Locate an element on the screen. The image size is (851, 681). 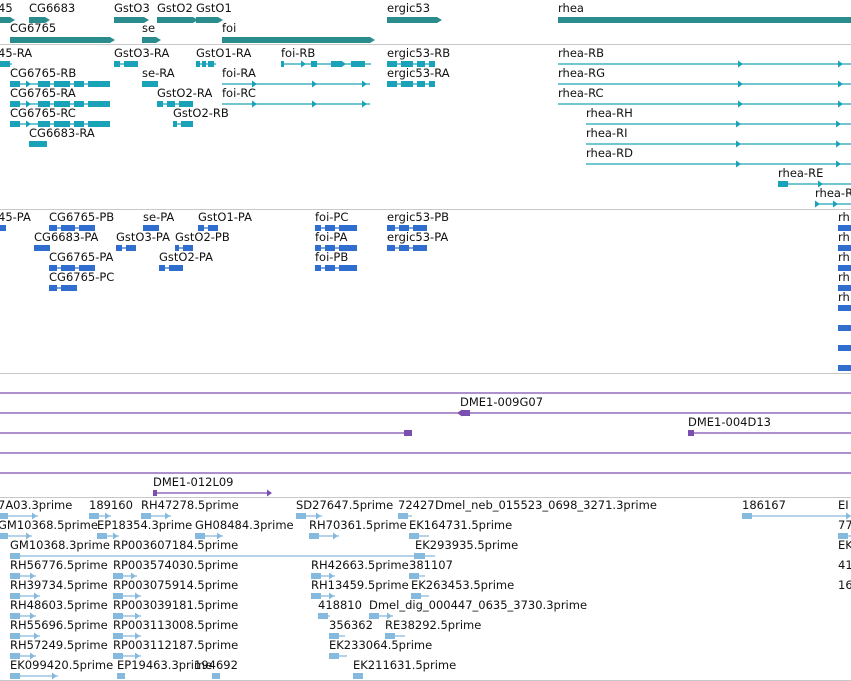
feature-label-gsto3: GstO3 is located at coordinates (132, 8).